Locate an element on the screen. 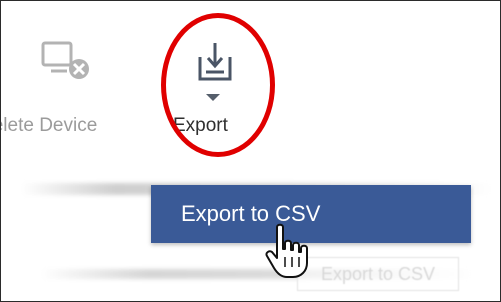 This screenshot has height=302, width=501. download-tray-icon is located at coordinates (215, 62).